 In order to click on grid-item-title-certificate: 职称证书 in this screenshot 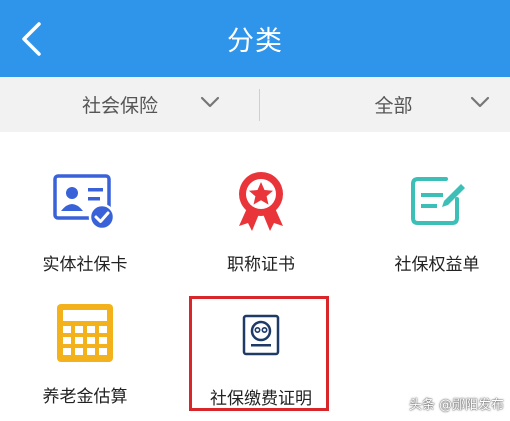, I will do `click(261, 220)`.